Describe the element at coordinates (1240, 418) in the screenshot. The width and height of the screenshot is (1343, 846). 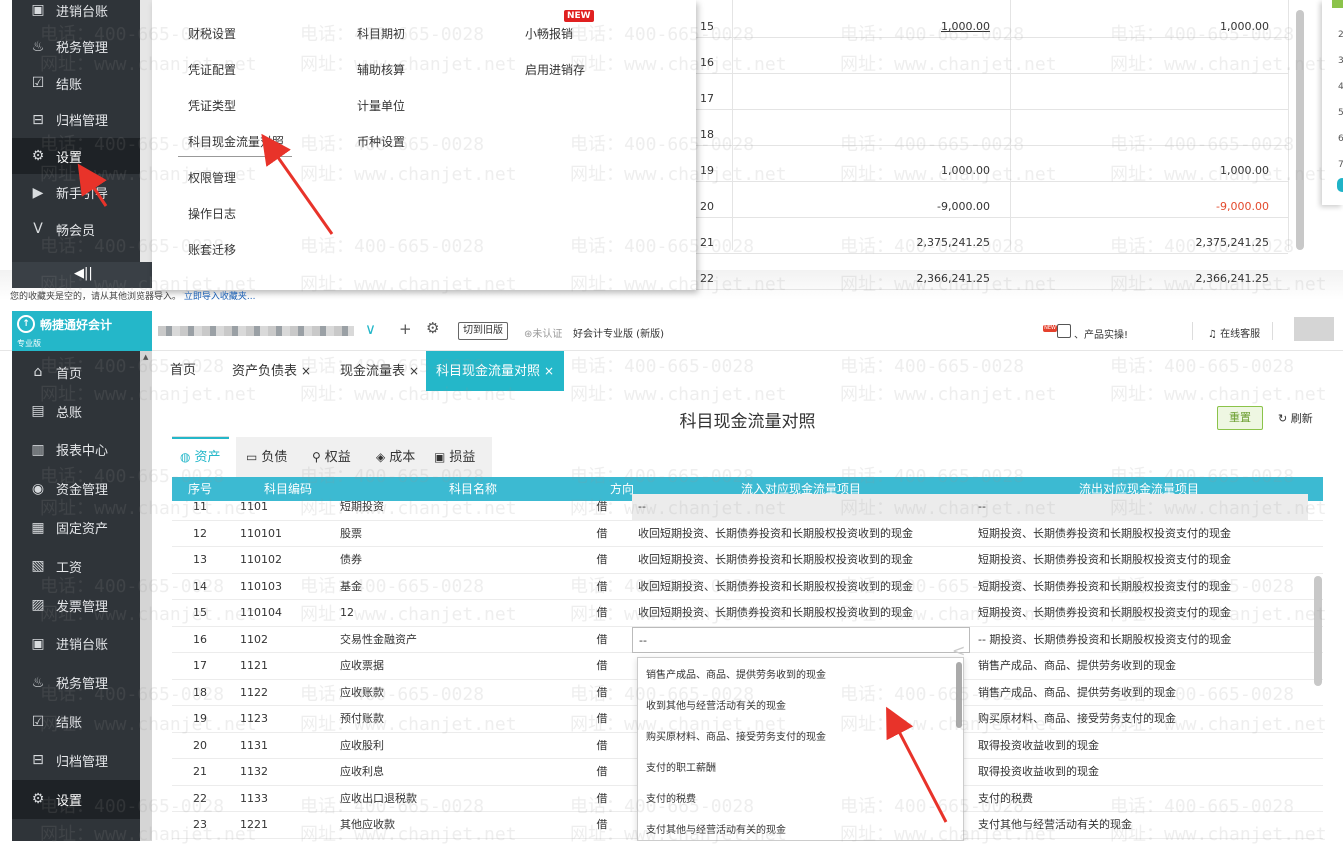
I see `reset-button: 重置` at that location.